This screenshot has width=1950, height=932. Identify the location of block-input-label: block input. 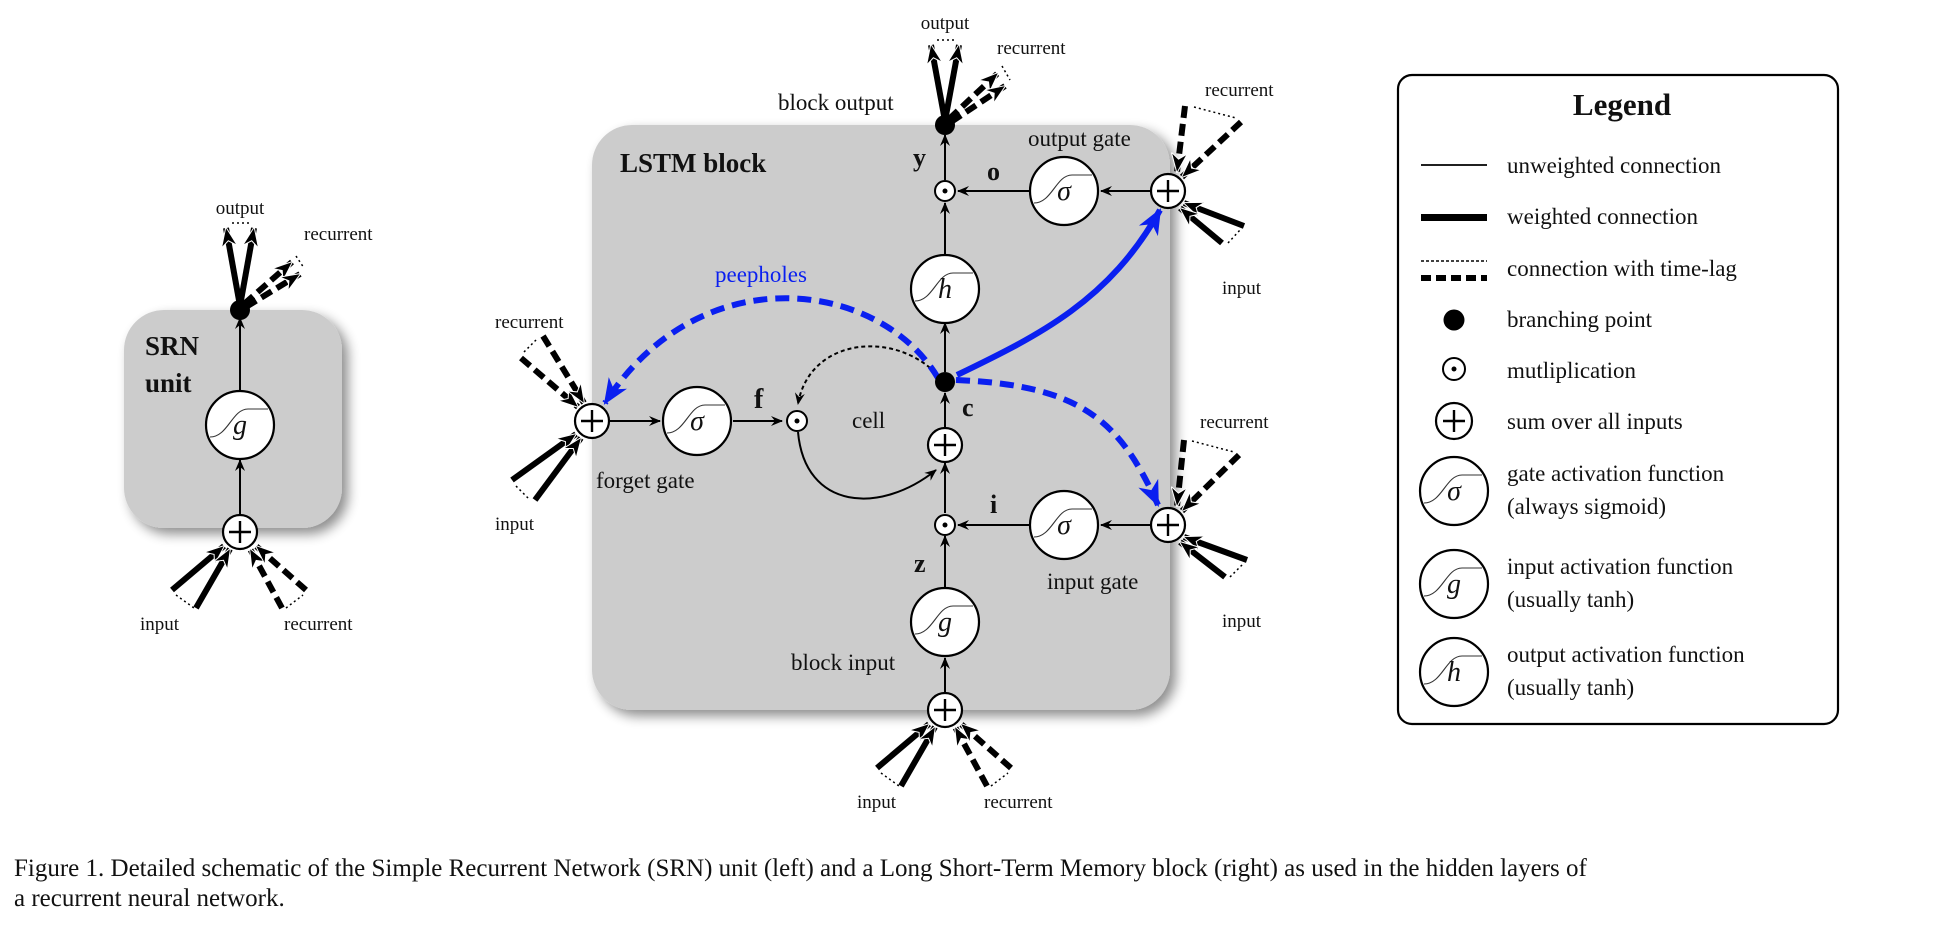
(843, 662).